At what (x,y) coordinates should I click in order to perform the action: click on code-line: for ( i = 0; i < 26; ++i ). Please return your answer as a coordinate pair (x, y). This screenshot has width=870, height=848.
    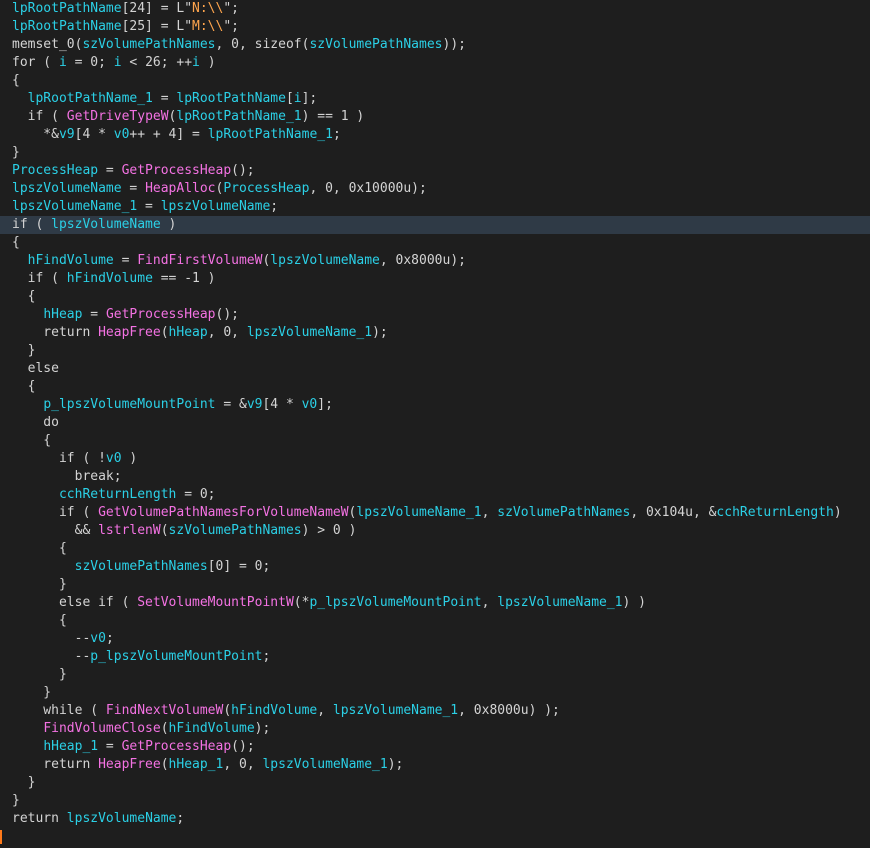
    Looking at the image, I should click on (435, 63).